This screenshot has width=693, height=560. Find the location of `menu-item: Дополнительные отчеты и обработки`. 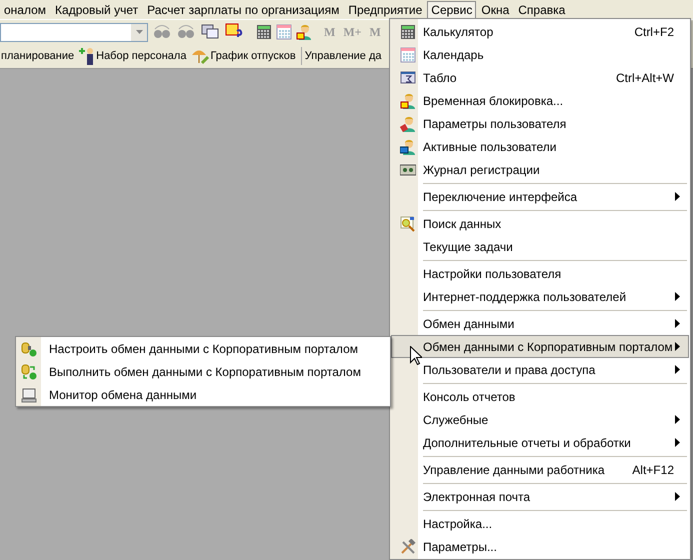

menu-item: Дополнительные отчеты и обработки is located at coordinates (540, 442).